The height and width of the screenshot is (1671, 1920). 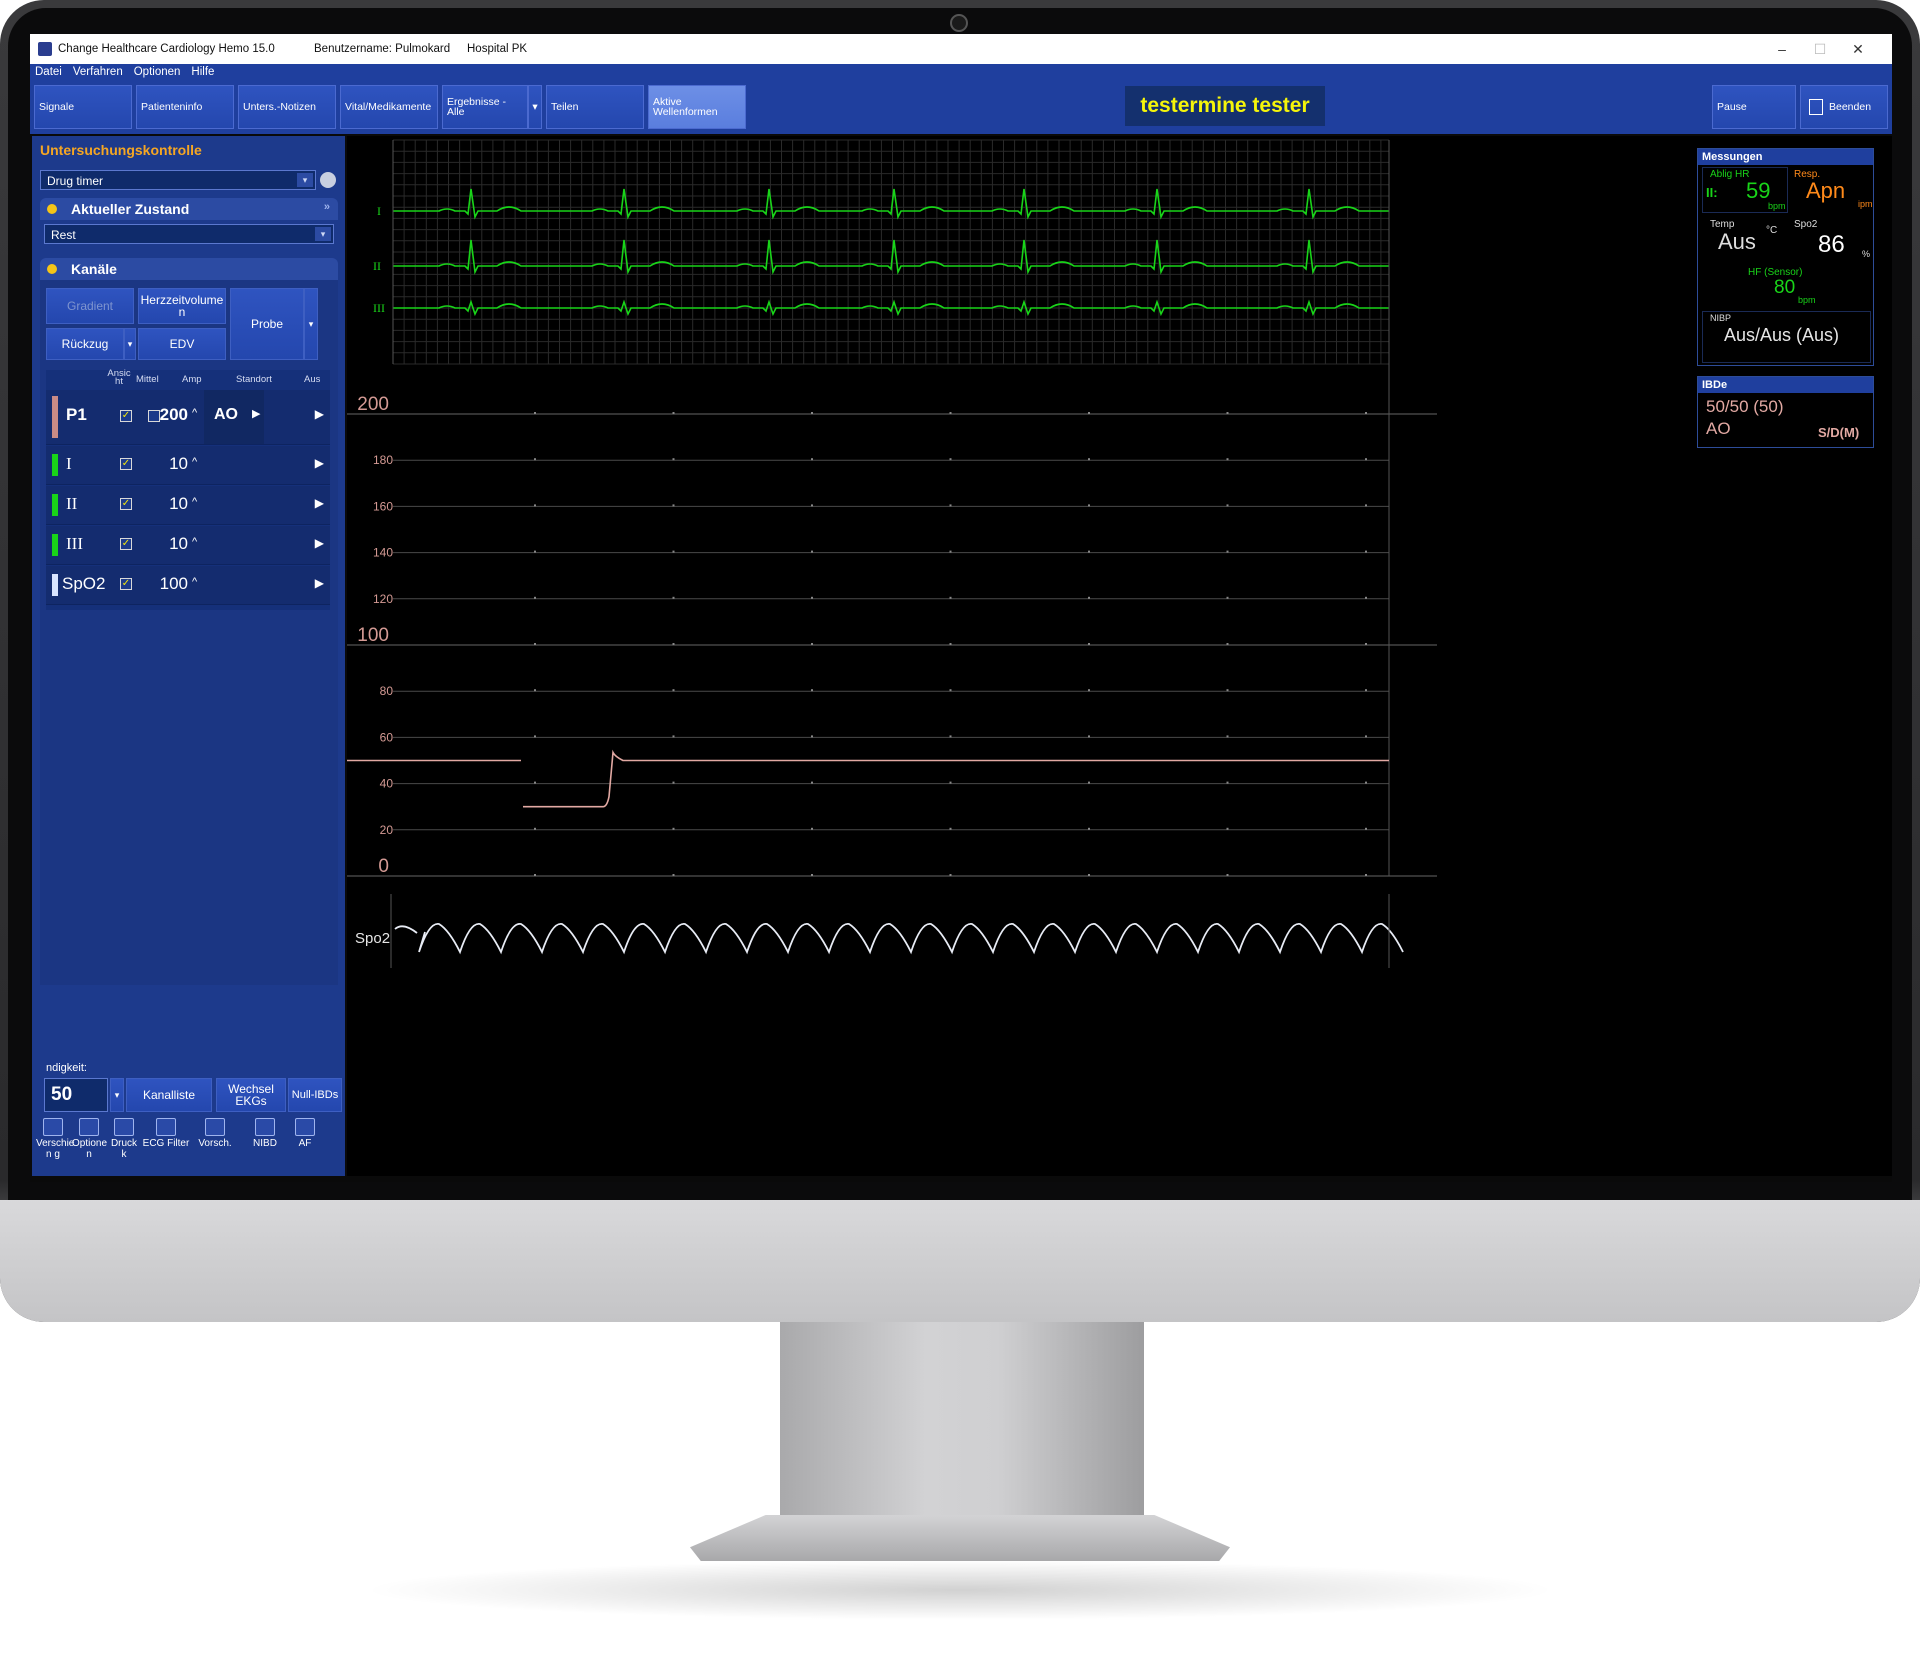 I want to click on patient-info-button: Patienteninfo, so click(x=185, y=107).